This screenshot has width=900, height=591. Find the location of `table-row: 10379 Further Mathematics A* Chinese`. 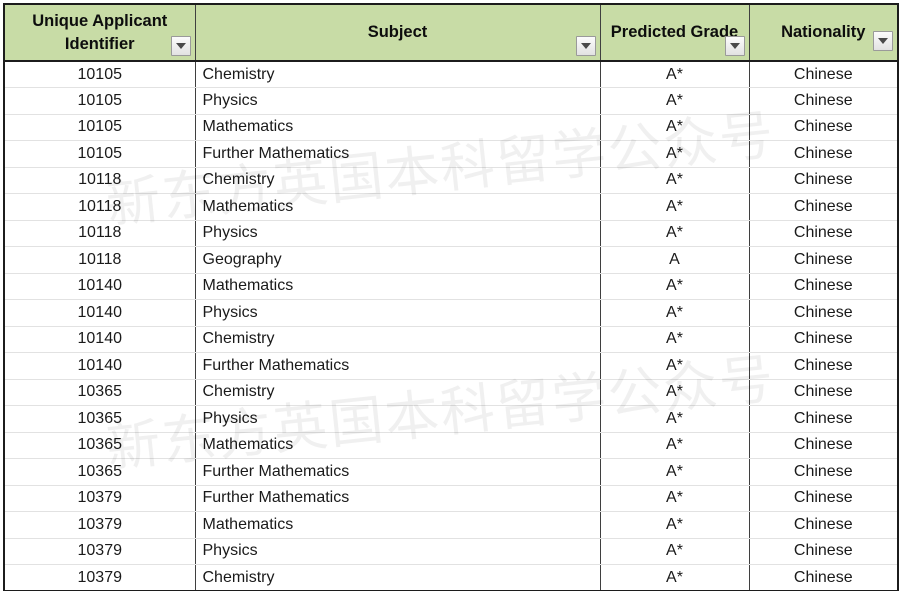

table-row: 10379 Further Mathematics A* Chinese is located at coordinates (451, 498).